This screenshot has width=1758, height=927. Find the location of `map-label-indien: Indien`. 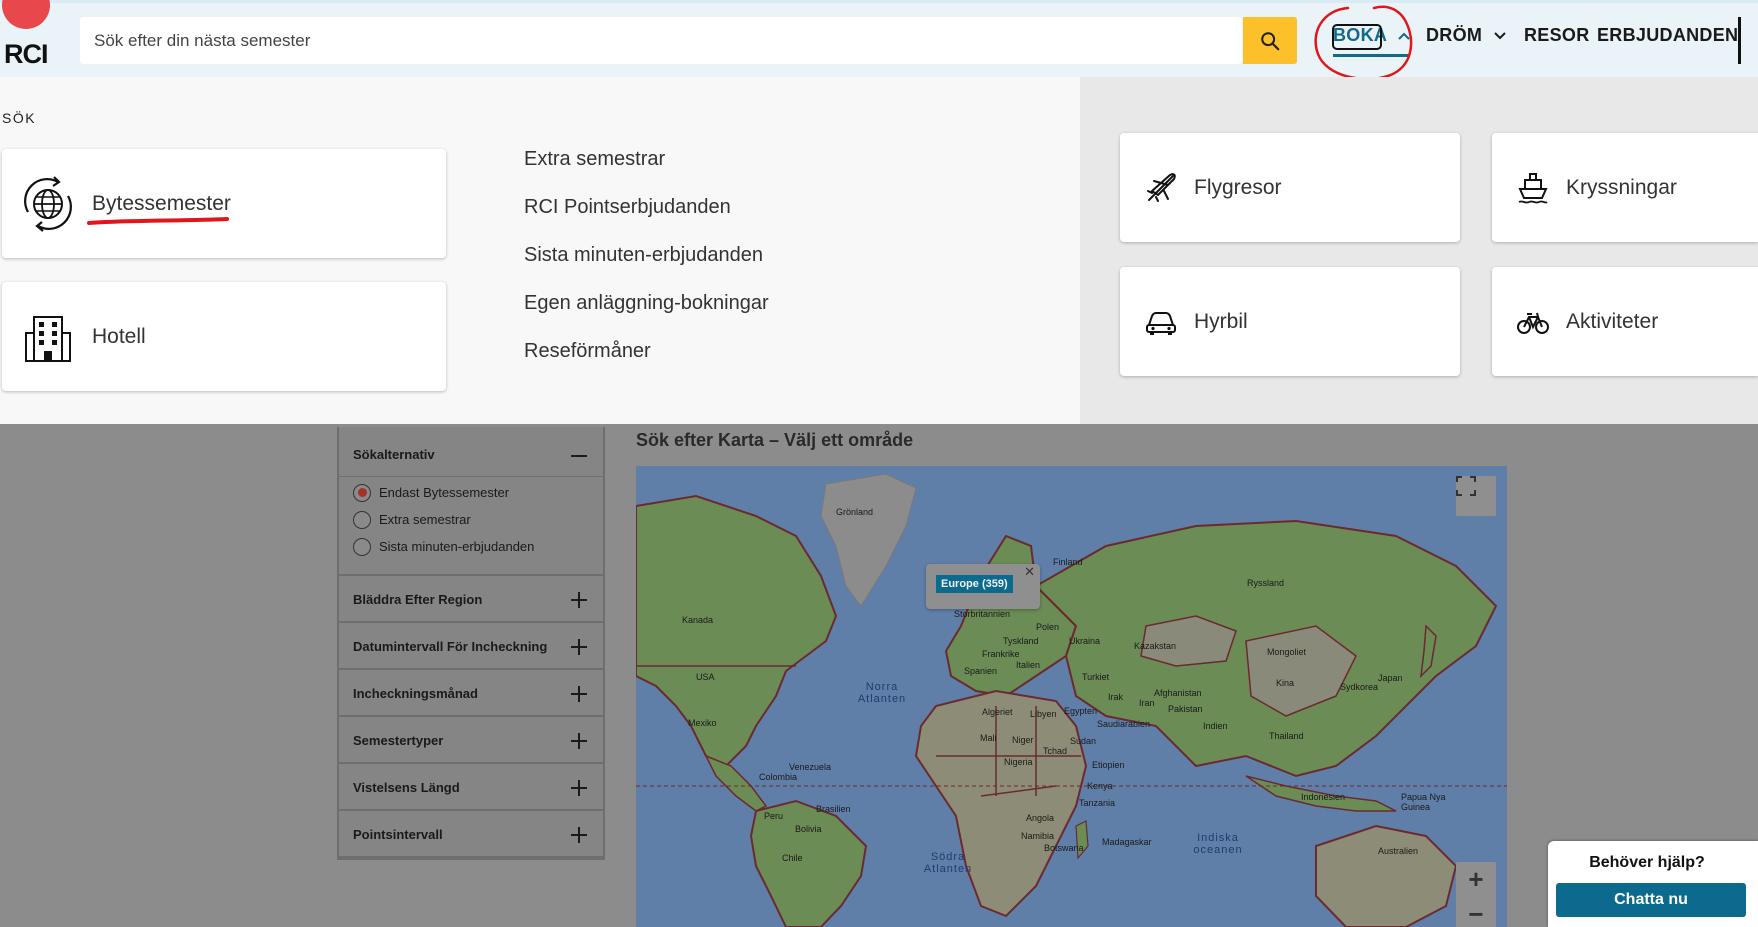

map-label-indien: Indien is located at coordinates (1215, 726).